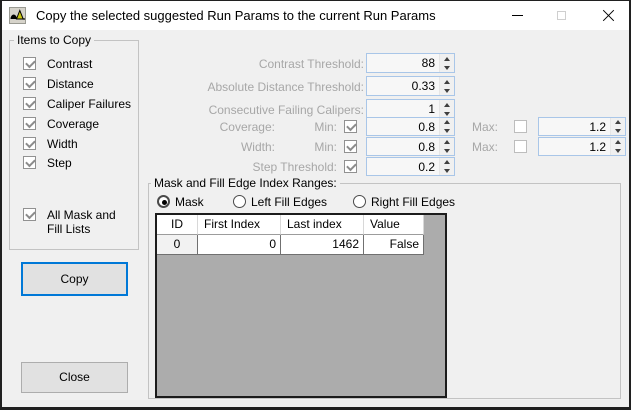 Image resolution: width=631 pixels, height=410 pixels. I want to click on minimize-icon, so click(517, 15).